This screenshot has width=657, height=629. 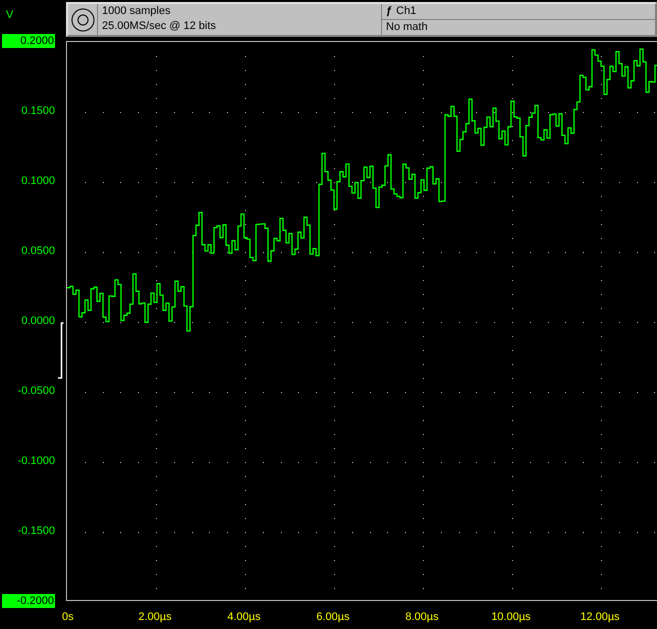 What do you see at coordinates (38, 111) in the screenshot?
I see `axis-value: 0.1500` at bounding box center [38, 111].